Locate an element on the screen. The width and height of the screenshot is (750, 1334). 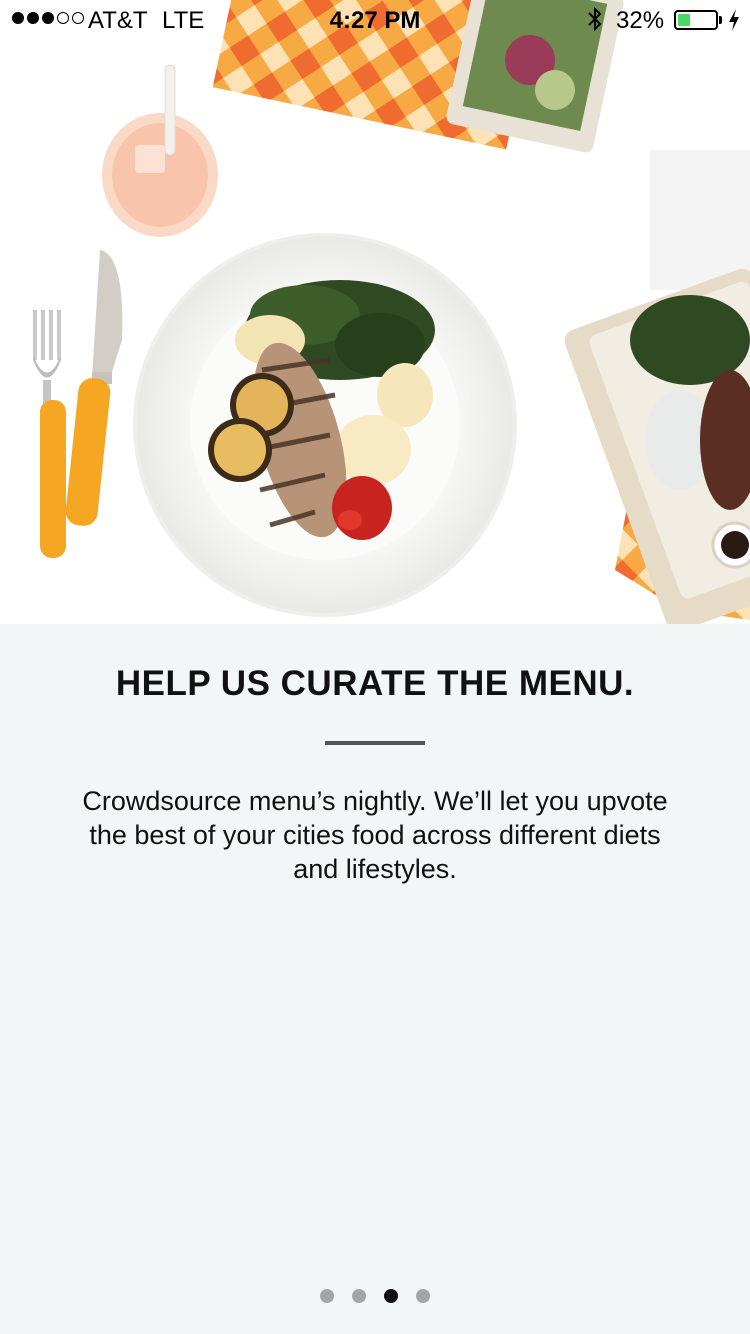
page-indicator is located at coordinates (375, 1296).